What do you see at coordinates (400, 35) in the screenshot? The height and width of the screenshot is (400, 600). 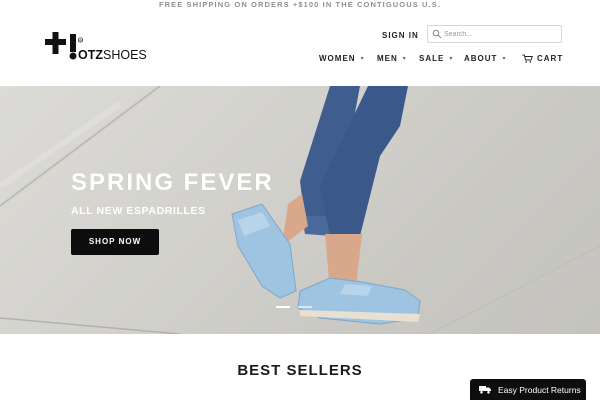 I see `sign-in-link: SIGN IN` at bounding box center [400, 35].